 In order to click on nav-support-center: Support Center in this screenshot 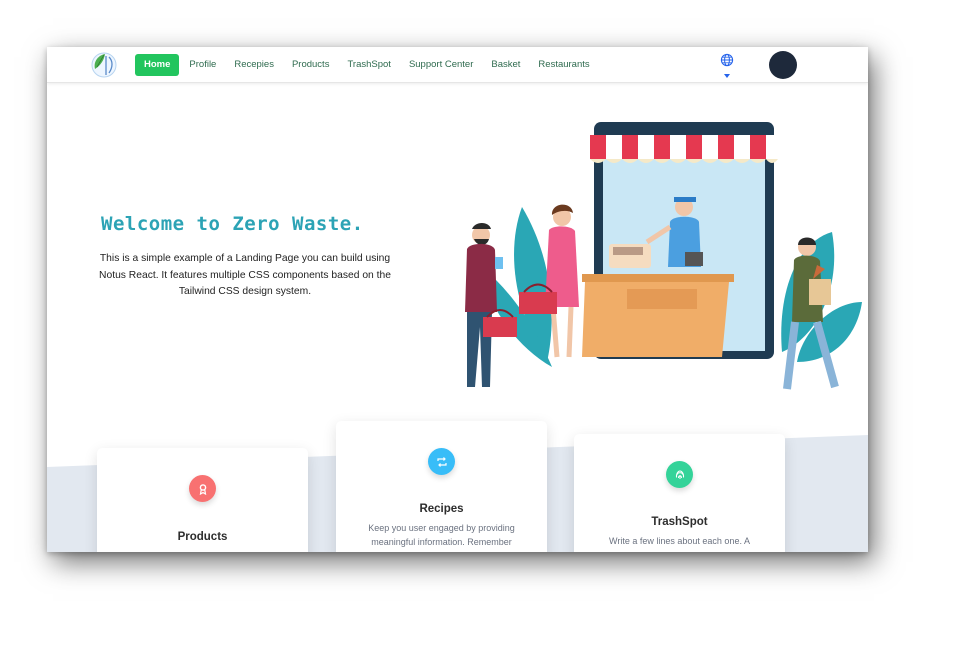, I will do `click(441, 65)`.